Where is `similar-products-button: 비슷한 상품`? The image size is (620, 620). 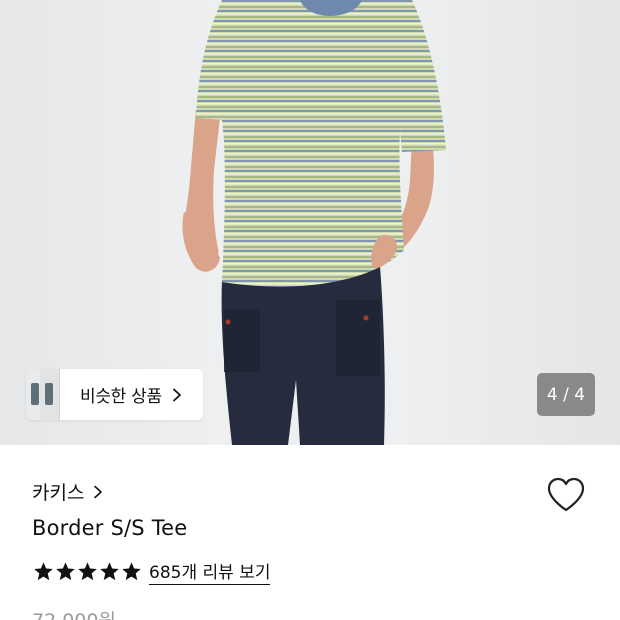 similar-products-button: 비슷한 상품 is located at coordinates (114, 394).